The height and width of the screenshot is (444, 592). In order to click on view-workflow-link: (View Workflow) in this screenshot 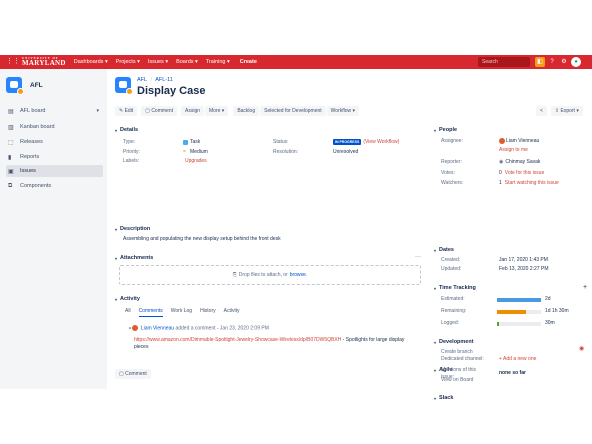, I will do `click(381, 142)`.